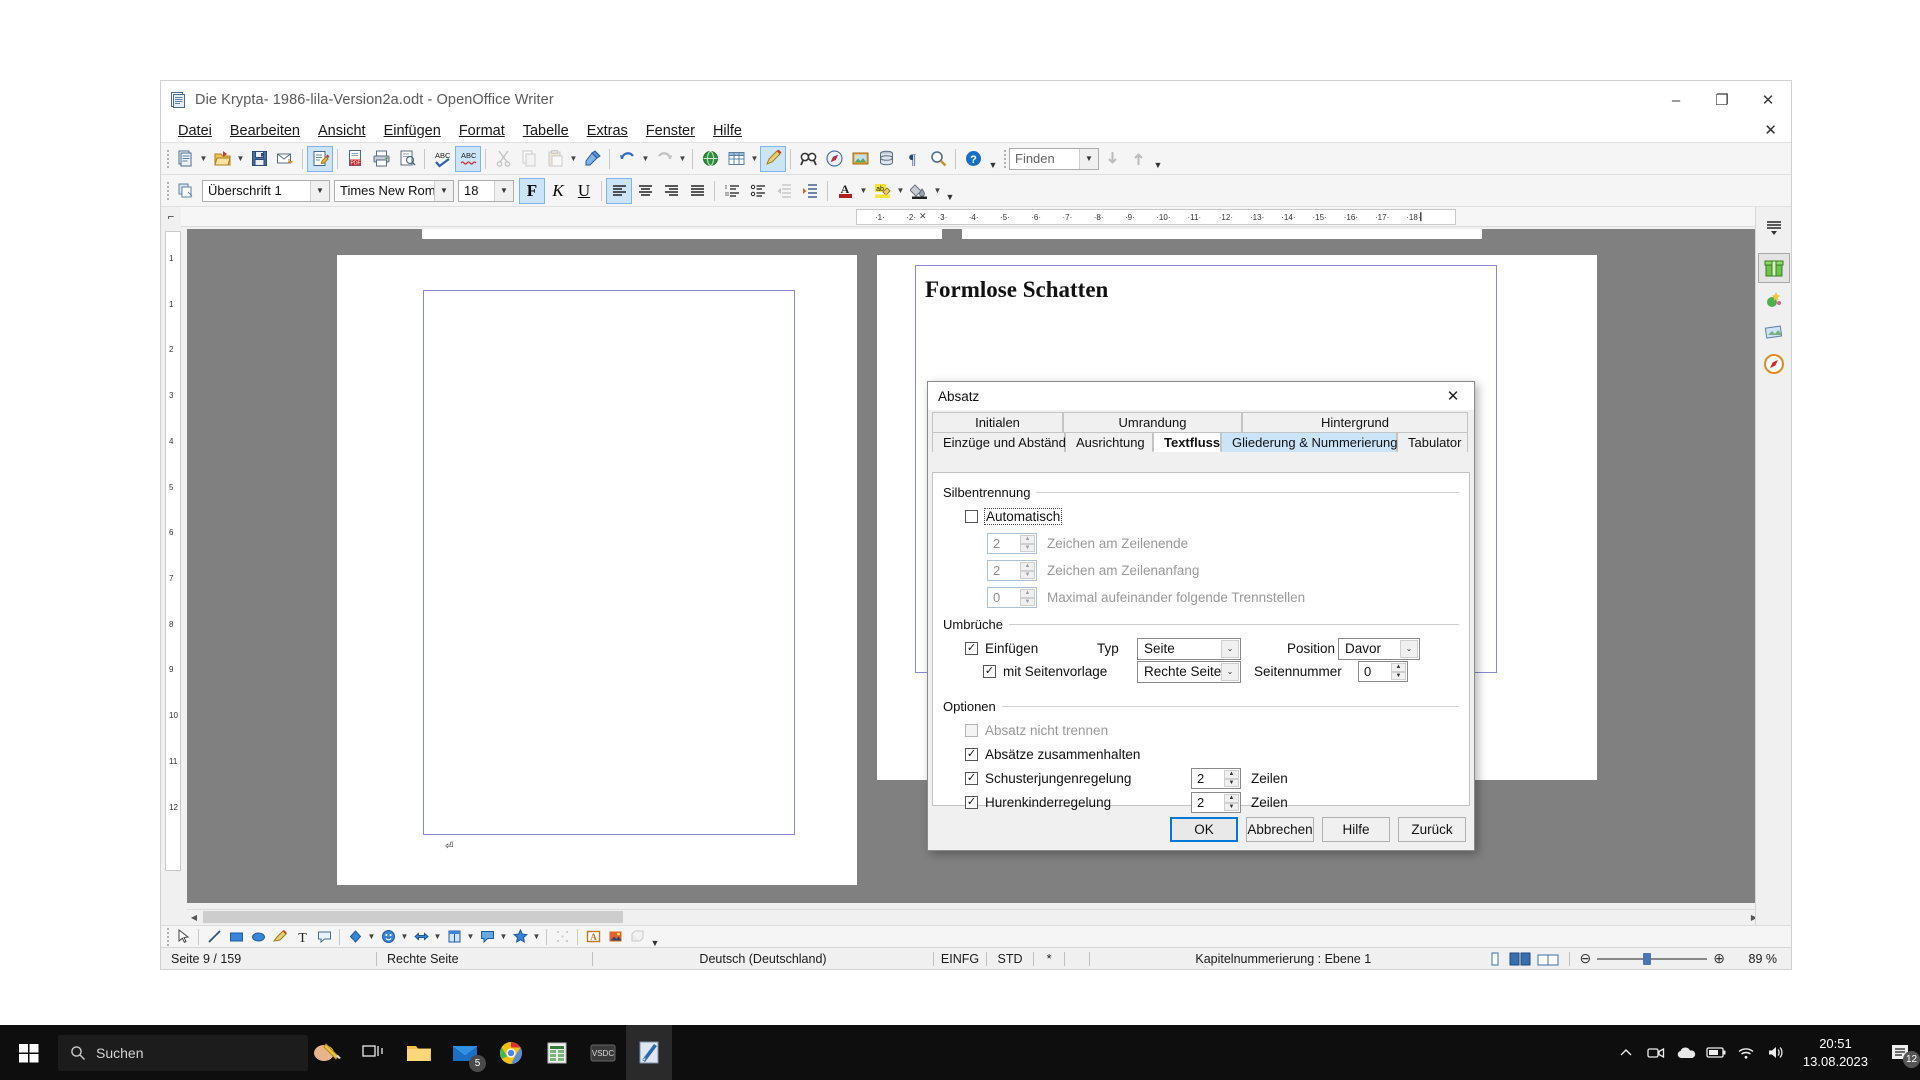  I want to click on automatic-hyphenation-checkbox, so click(971, 516).